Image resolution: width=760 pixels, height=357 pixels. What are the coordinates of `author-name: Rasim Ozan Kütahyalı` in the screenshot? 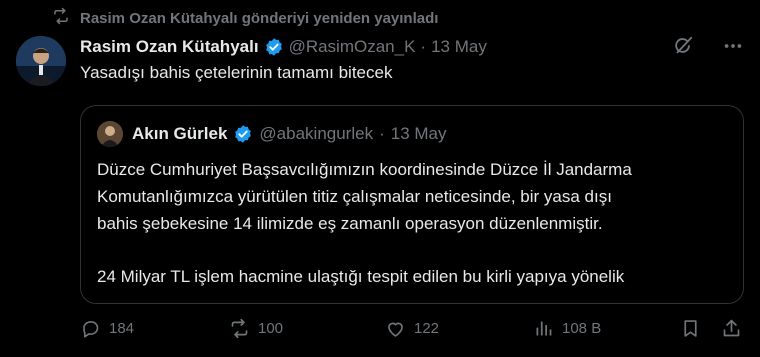 It's located at (169, 47).